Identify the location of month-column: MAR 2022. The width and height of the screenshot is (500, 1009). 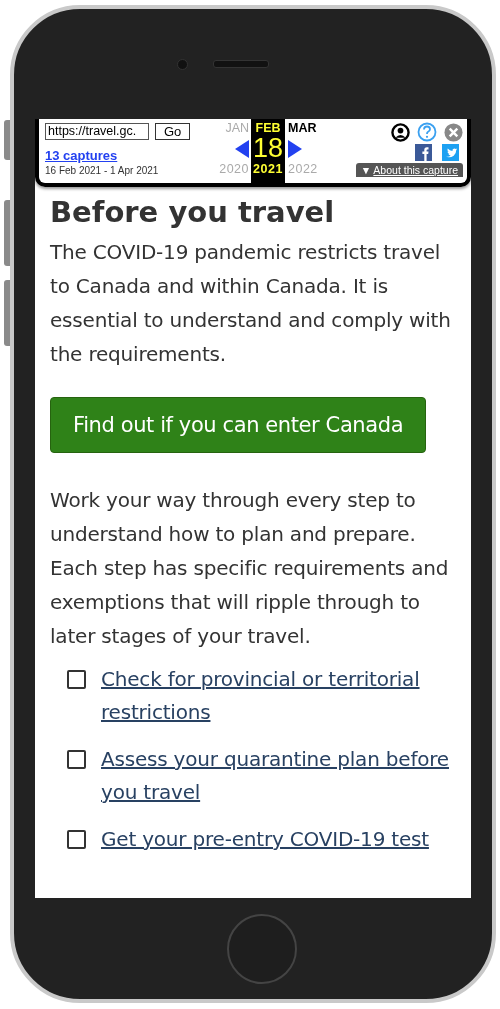
(314, 151).